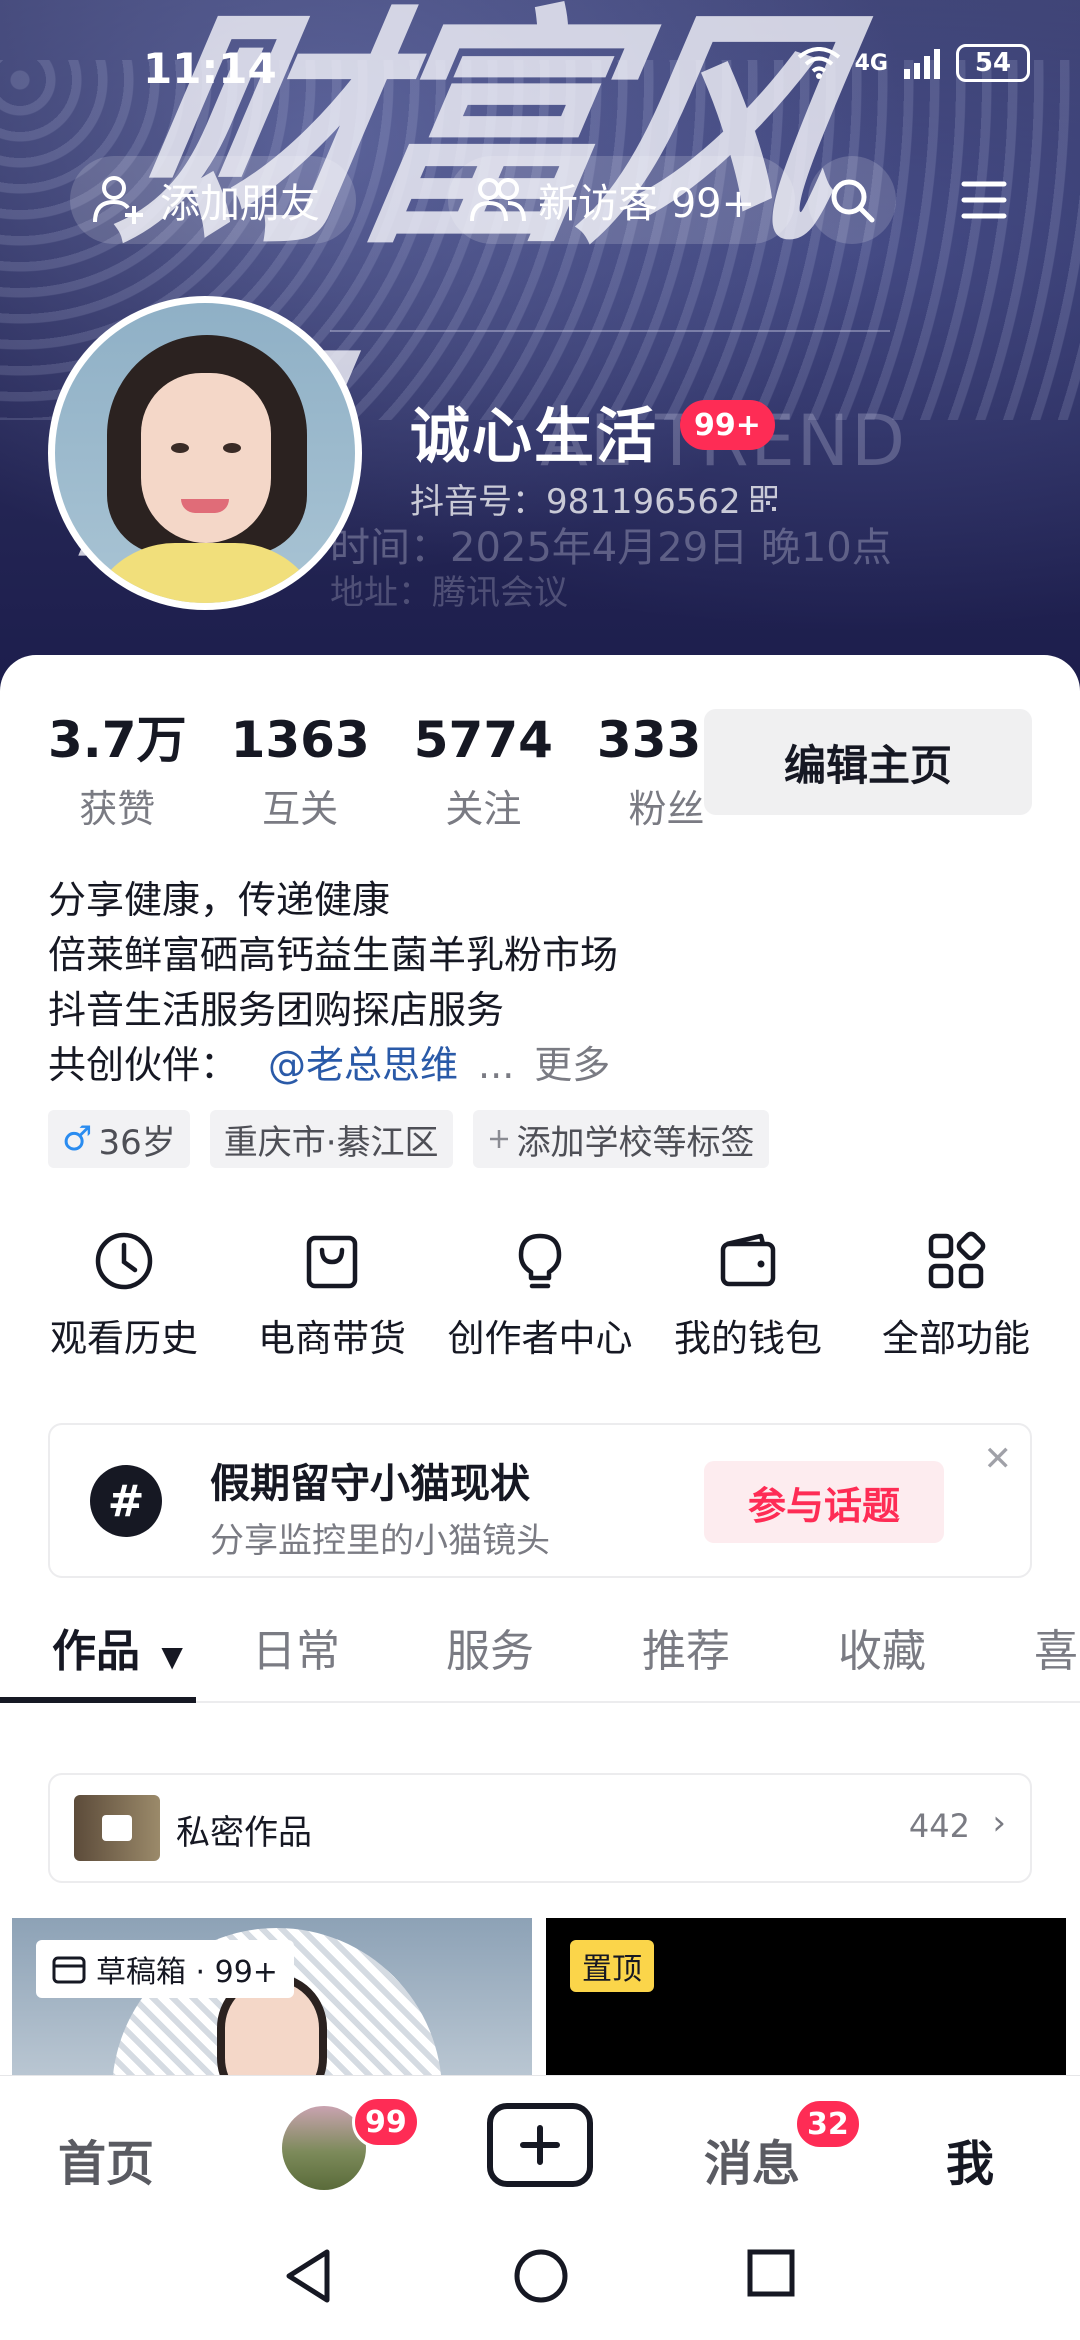 The width and height of the screenshot is (1080, 2340). I want to click on tab-likes: 喜, so click(1056, 1647).